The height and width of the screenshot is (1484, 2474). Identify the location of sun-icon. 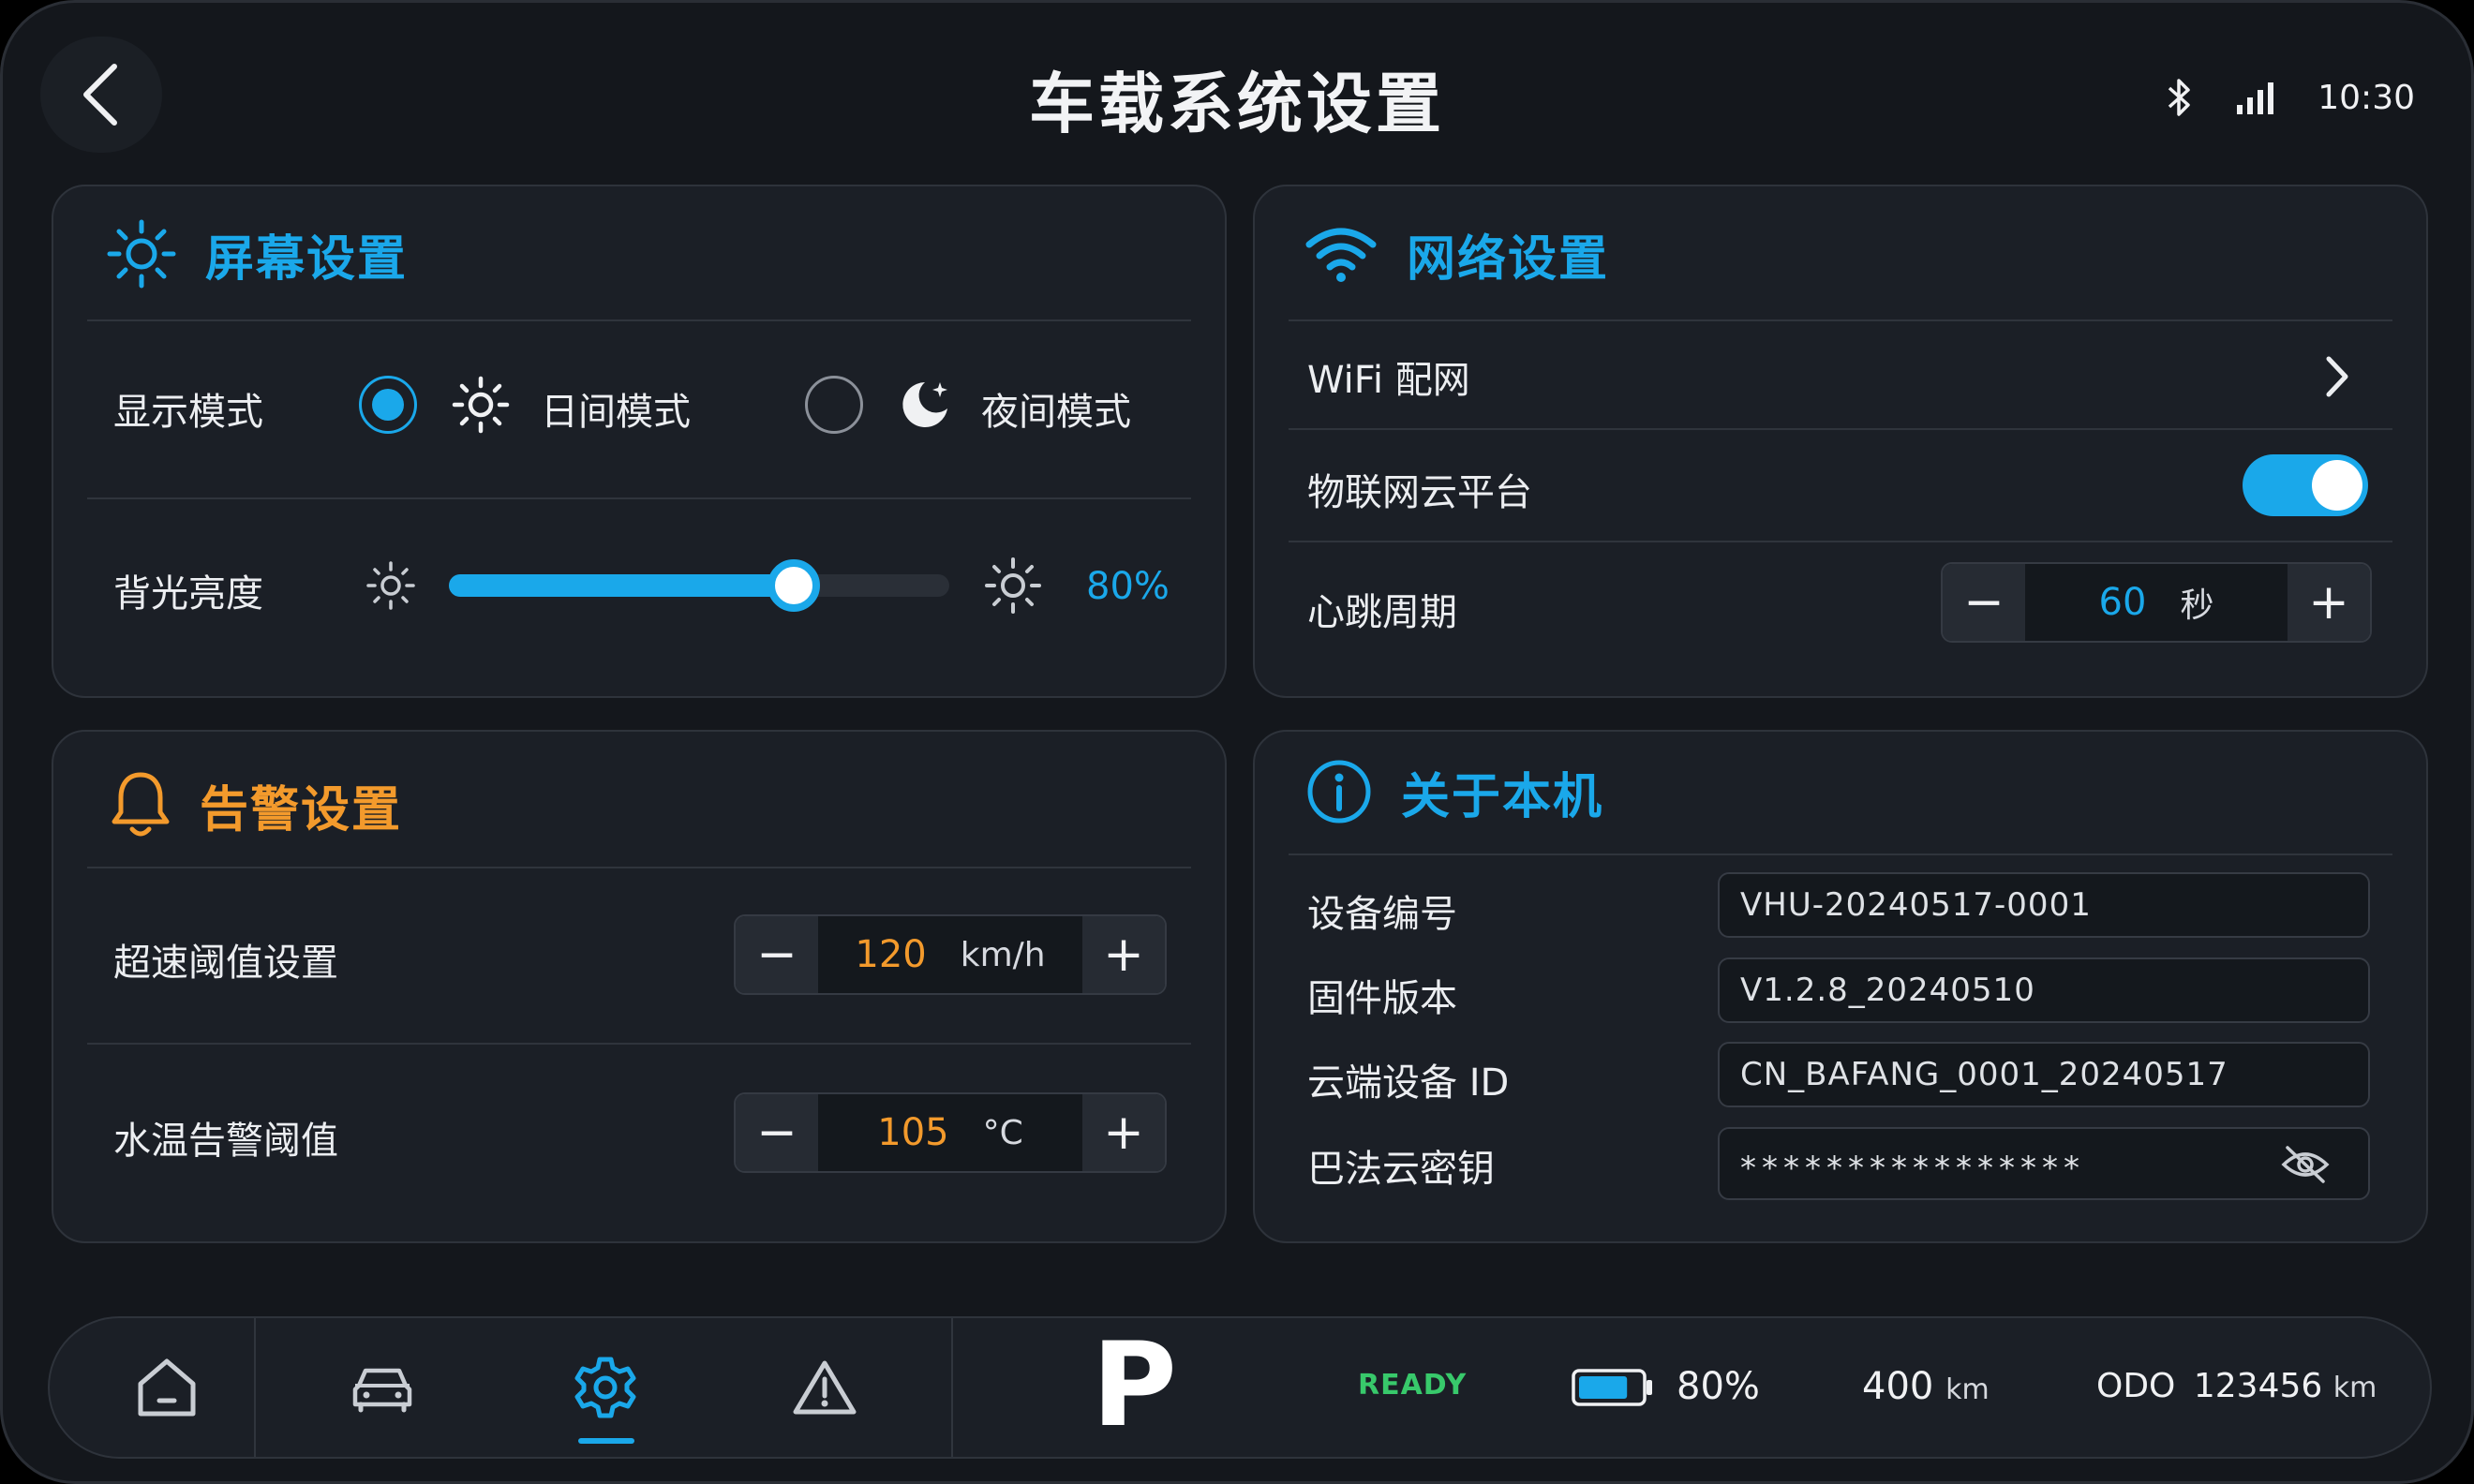
(141, 254).